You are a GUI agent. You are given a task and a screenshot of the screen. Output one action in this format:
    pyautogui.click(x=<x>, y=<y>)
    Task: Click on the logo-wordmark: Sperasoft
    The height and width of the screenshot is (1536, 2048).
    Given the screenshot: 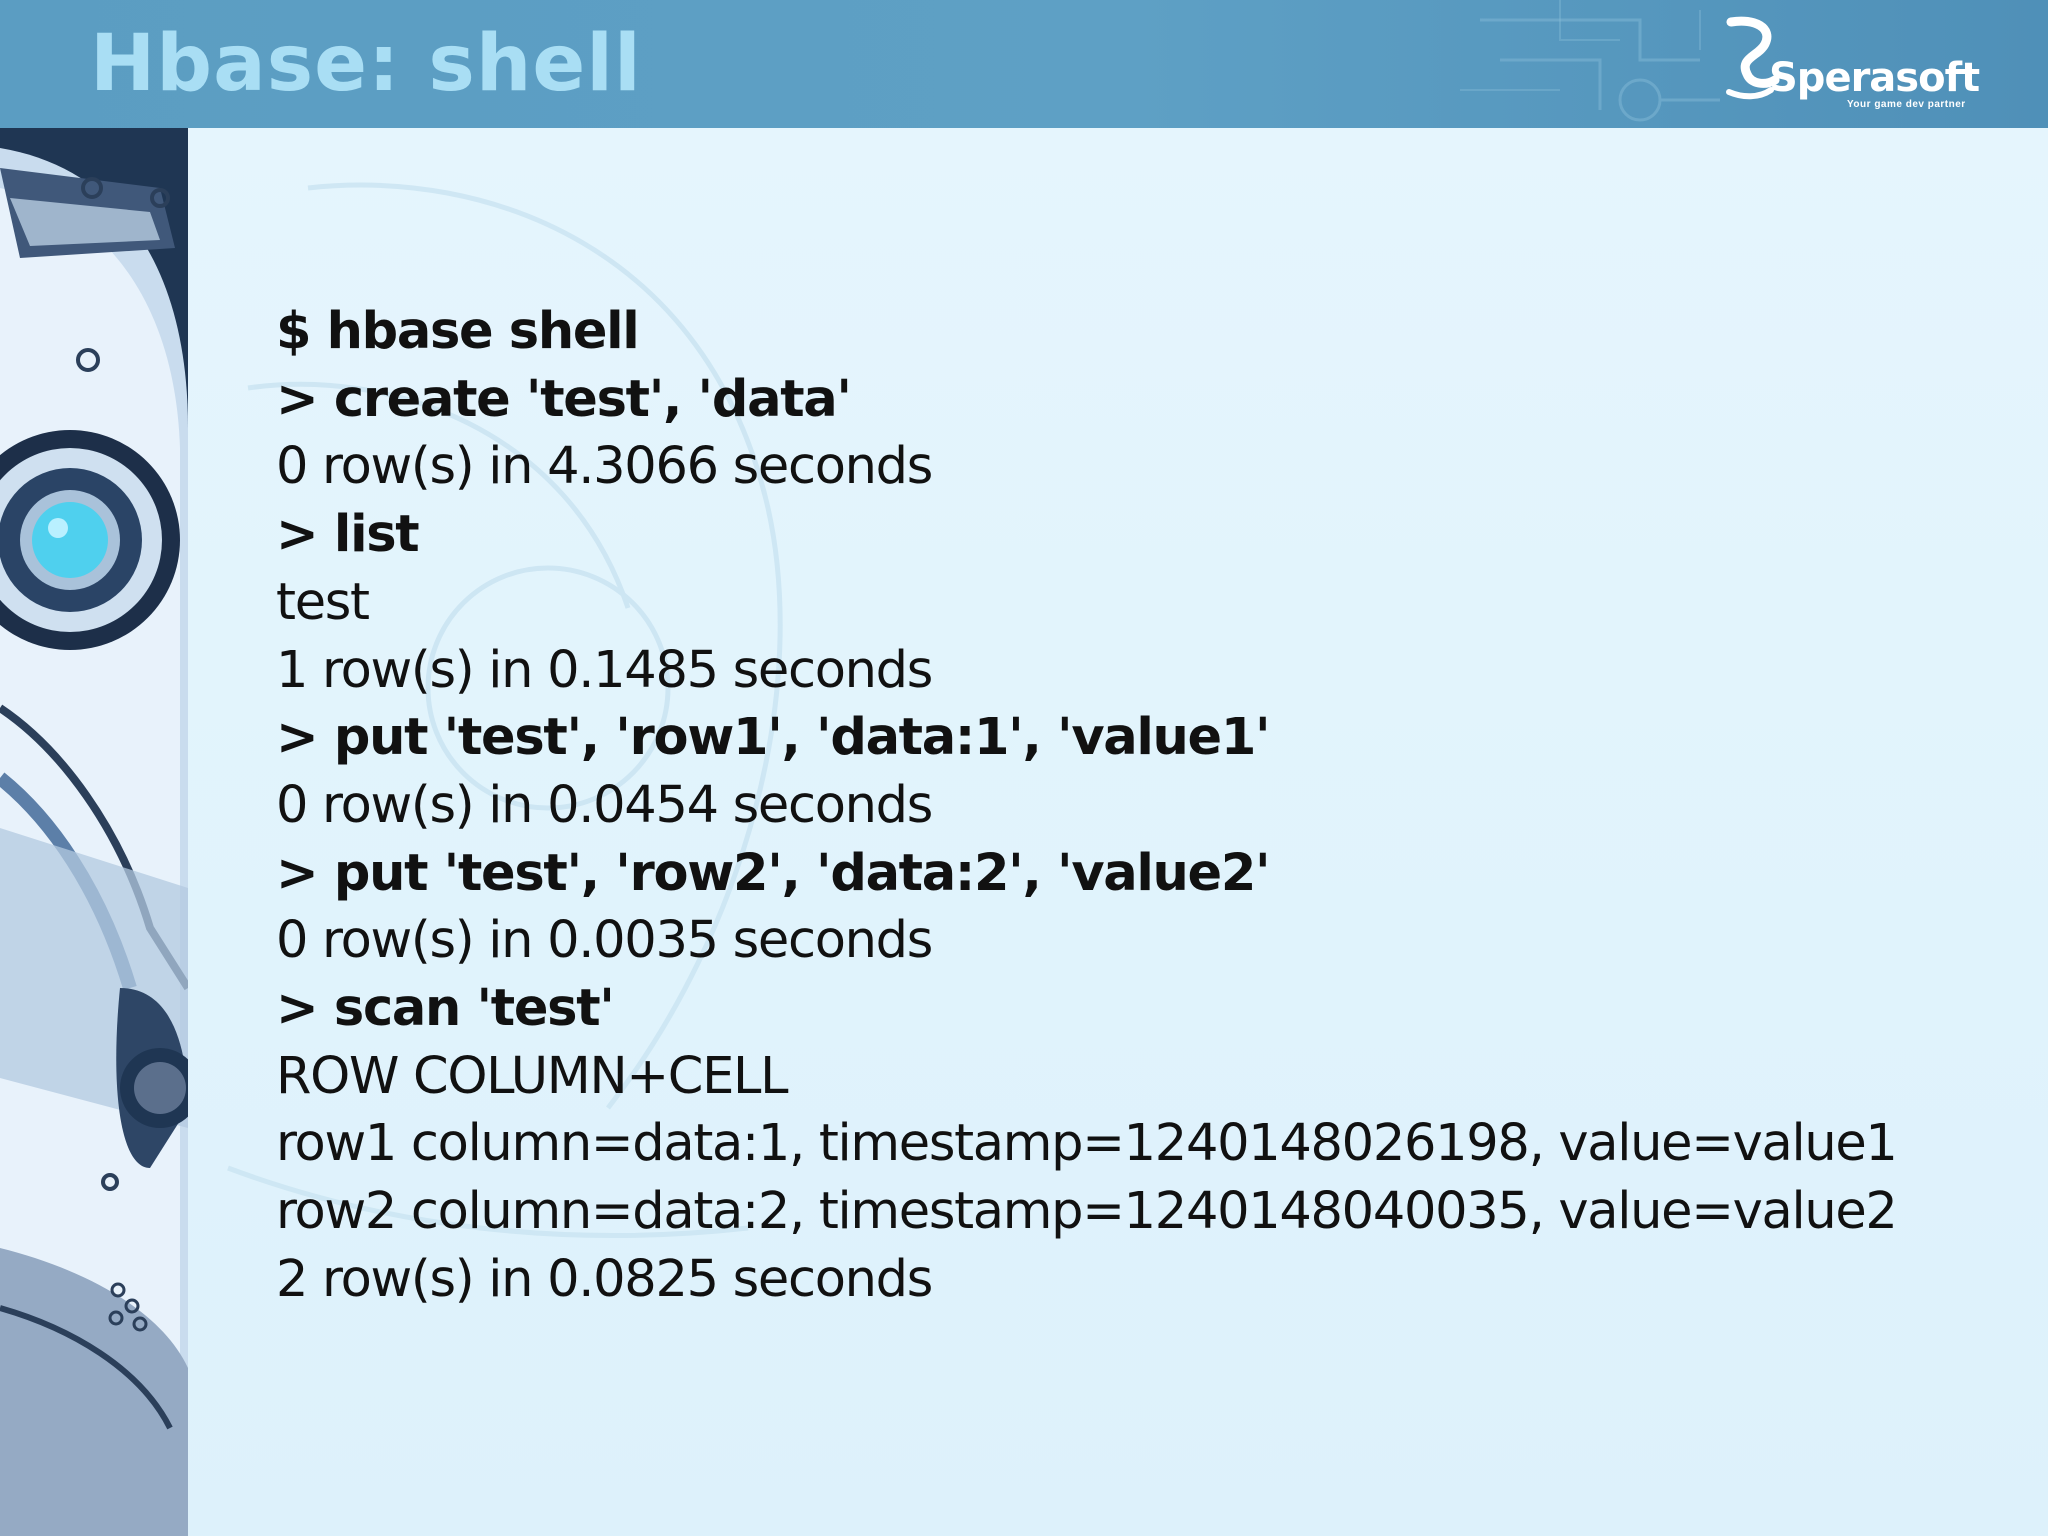 What is the action you would take?
    pyautogui.click(x=1874, y=78)
    